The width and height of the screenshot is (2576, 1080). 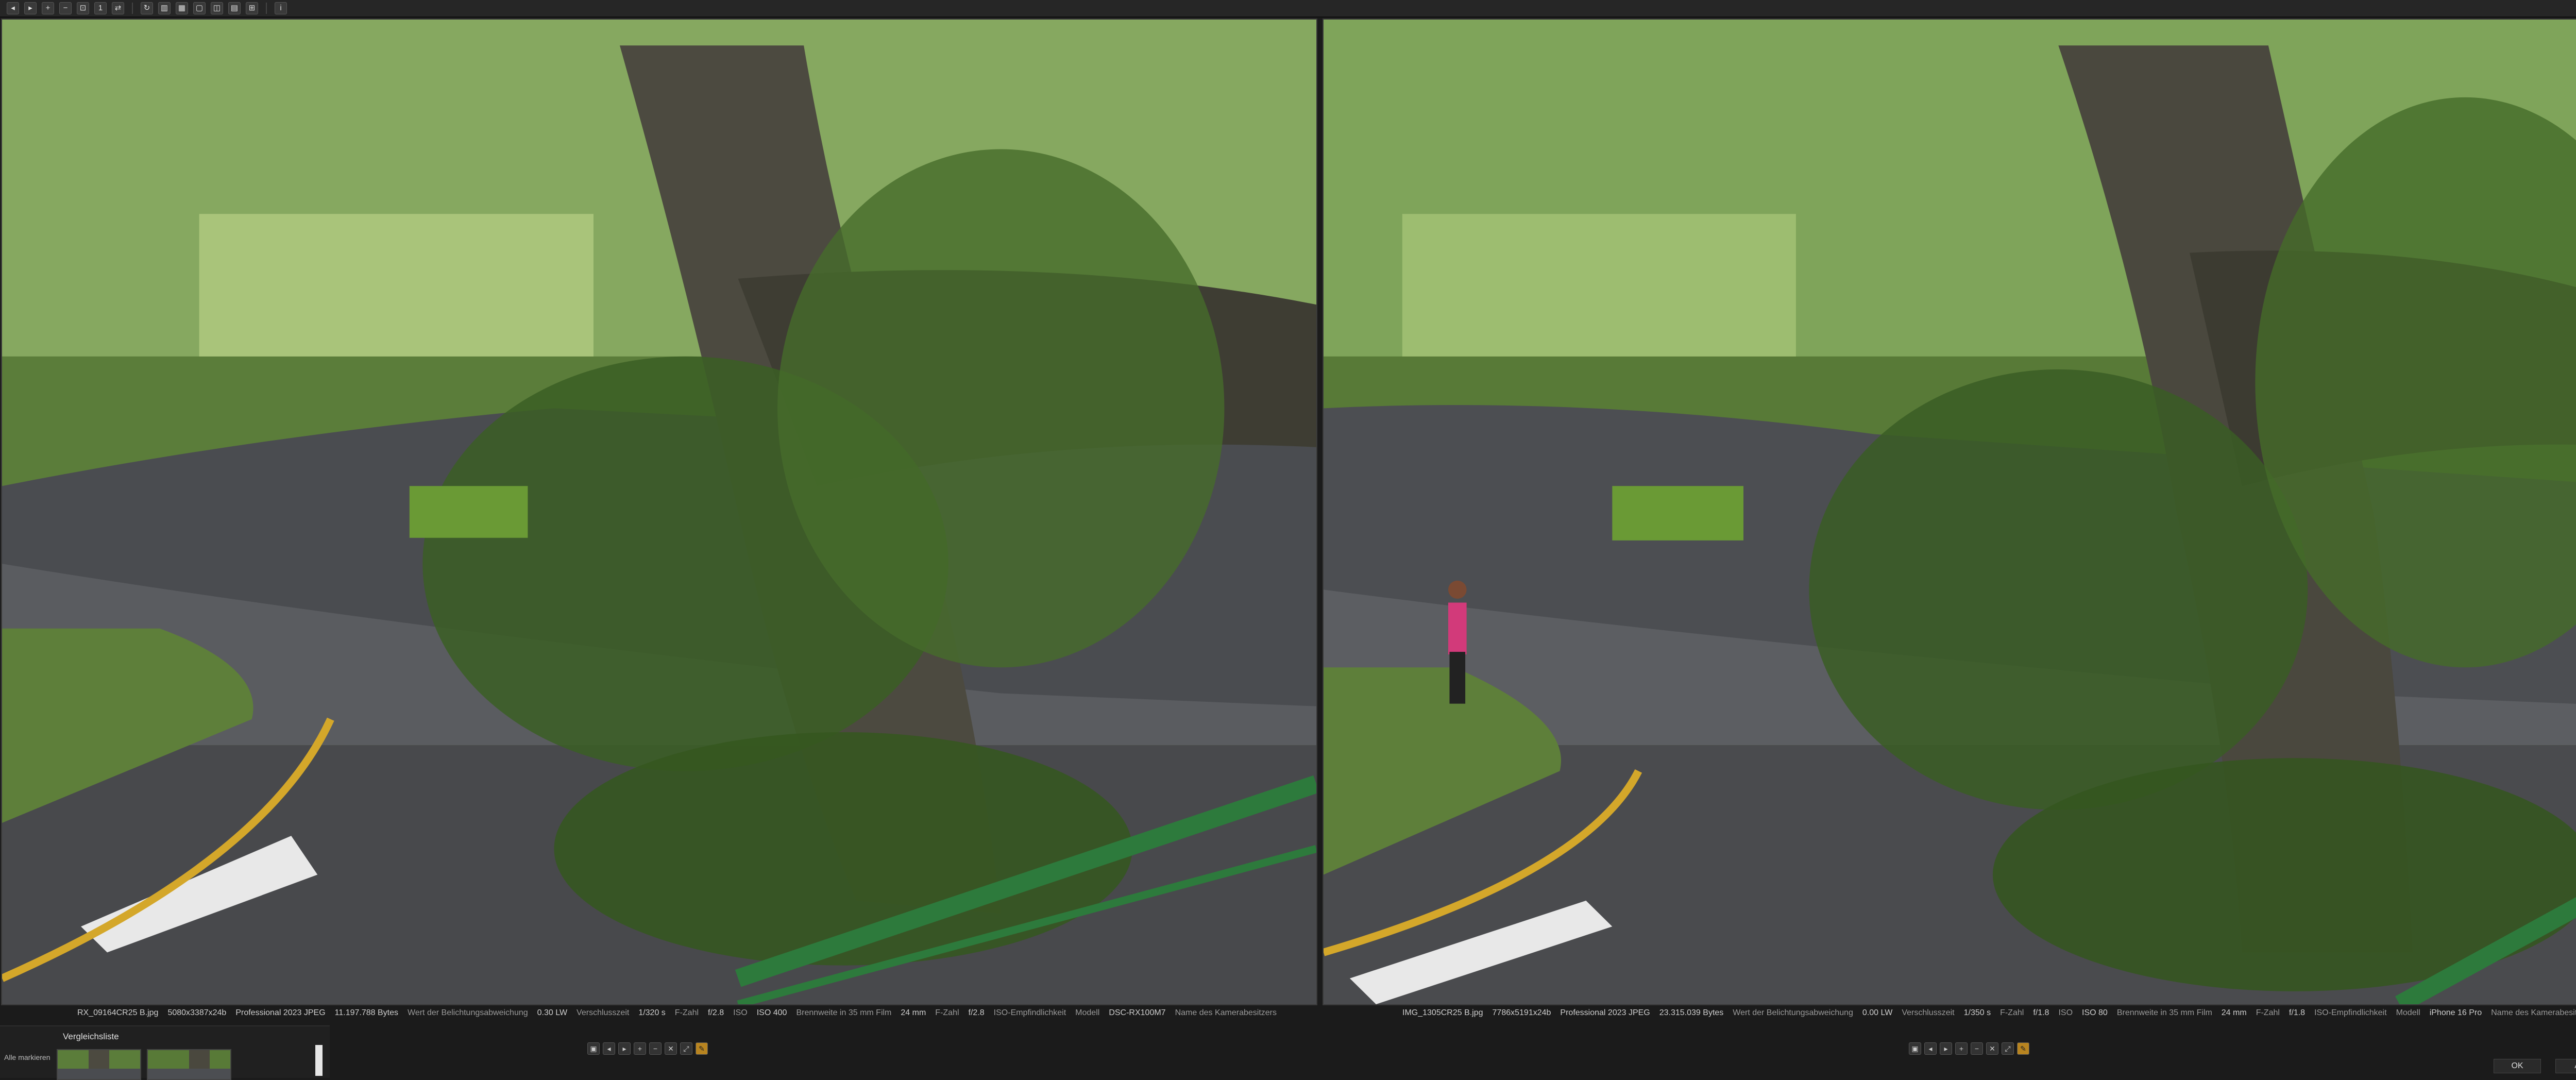 I want to click on right-owner-label: Name des Kamerabesitzers, so click(x=2533, y=1012).